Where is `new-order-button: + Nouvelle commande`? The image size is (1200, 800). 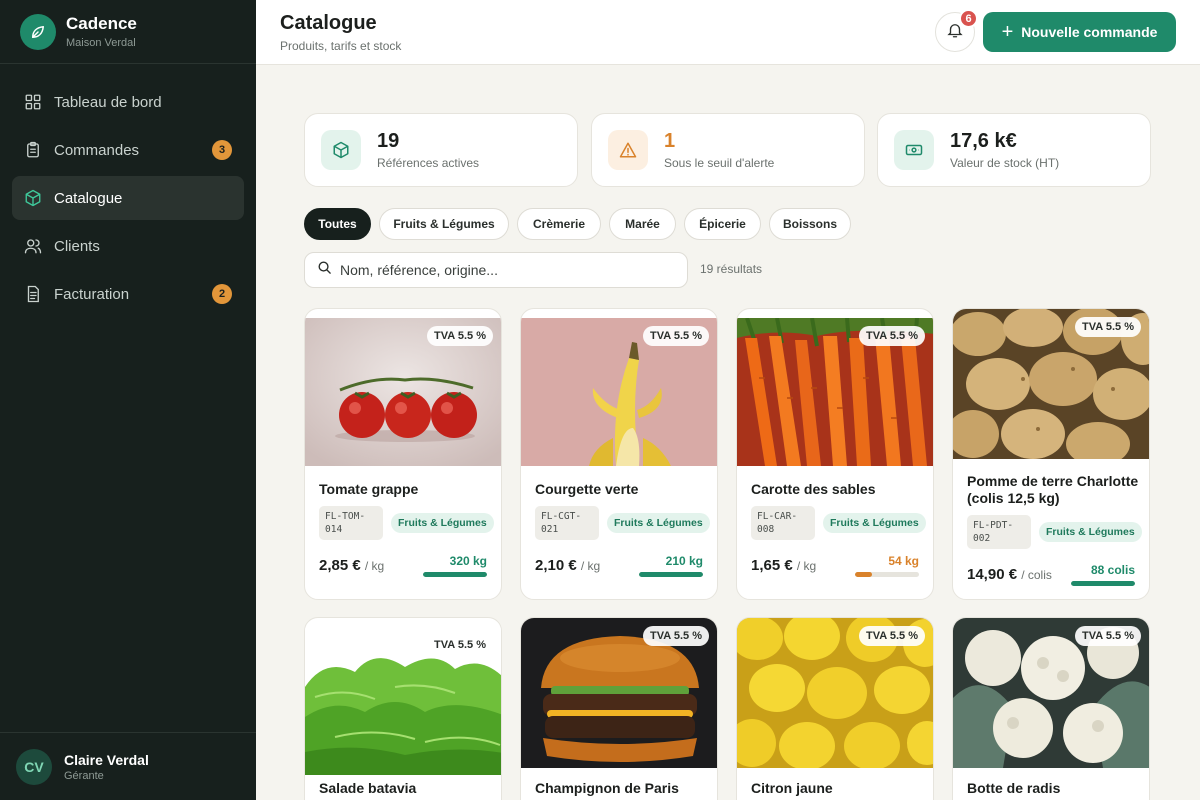
new-order-button: + Nouvelle commande is located at coordinates (1079, 32).